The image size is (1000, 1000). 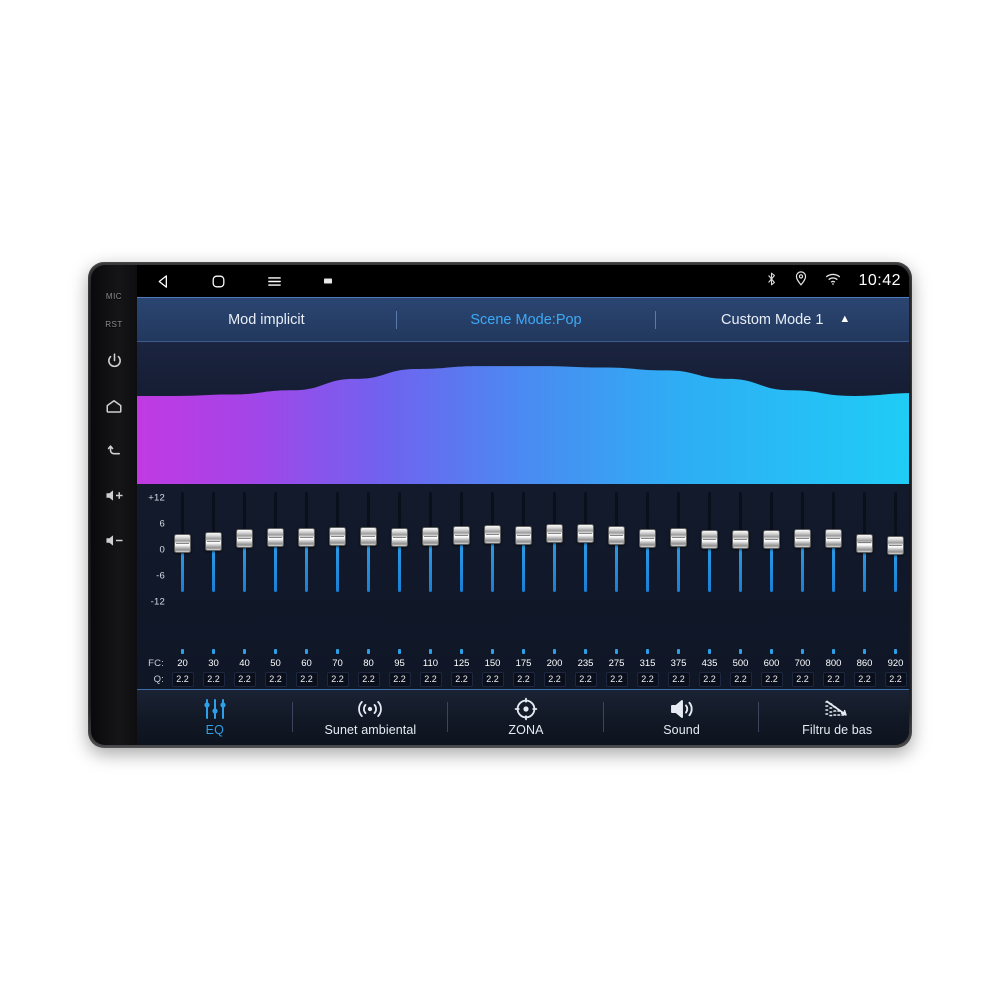 What do you see at coordinates (526, 717) in the screenshot?
I see `tab-zona: ZONA` at bounding box center [526, 717].